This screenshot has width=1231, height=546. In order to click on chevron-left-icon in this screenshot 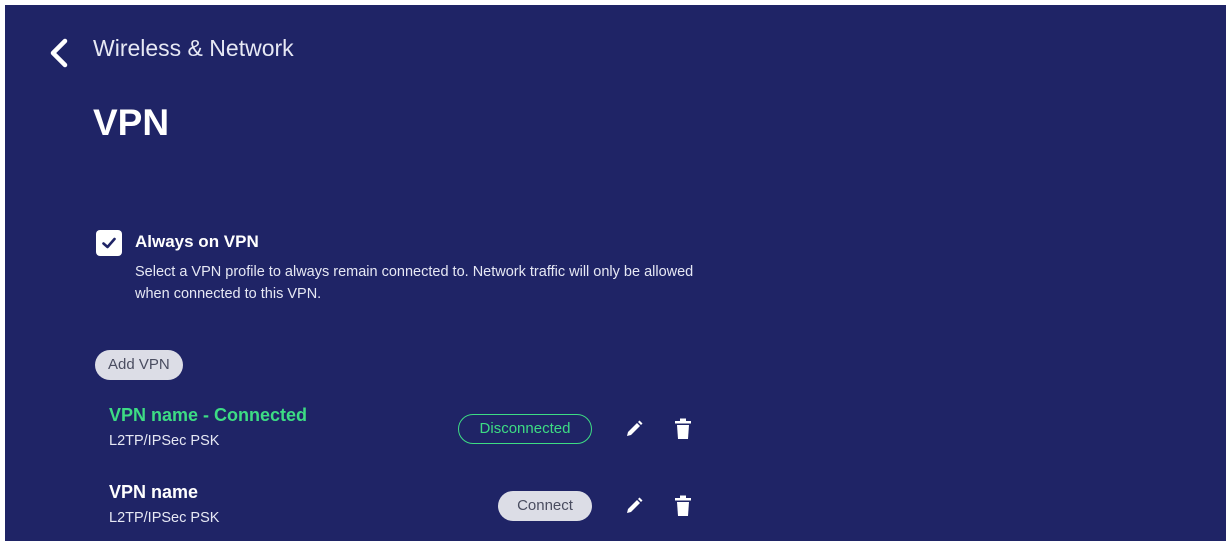, I will do `click(59, 53)`.